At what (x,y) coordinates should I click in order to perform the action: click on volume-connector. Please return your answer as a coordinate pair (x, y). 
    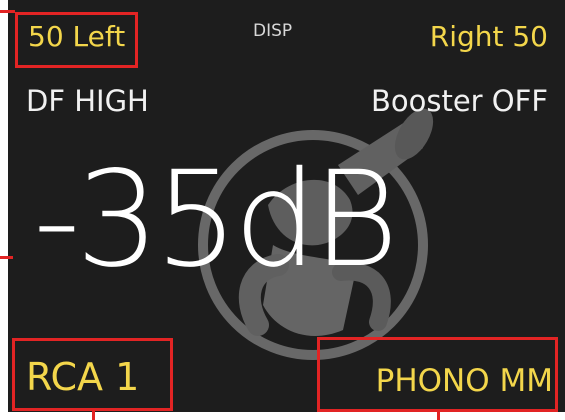
    Looking at the image, I should click on (6, 257).